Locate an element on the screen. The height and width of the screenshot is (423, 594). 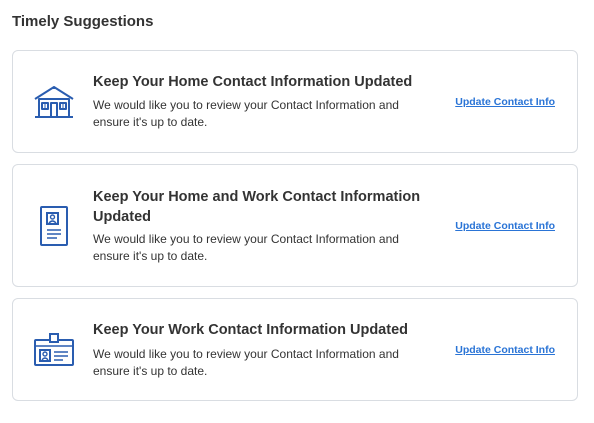
section-title: Timely Suggestions is located at coordinates (83, 21).